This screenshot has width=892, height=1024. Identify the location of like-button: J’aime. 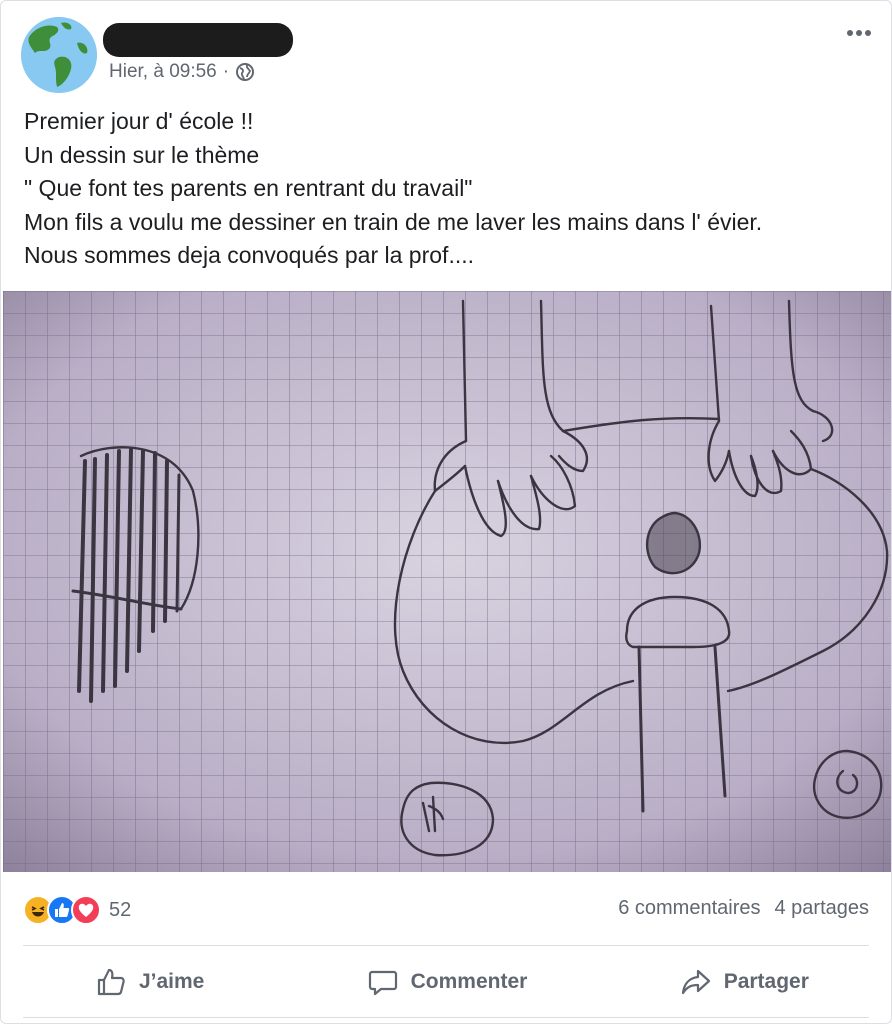
(149, 982).